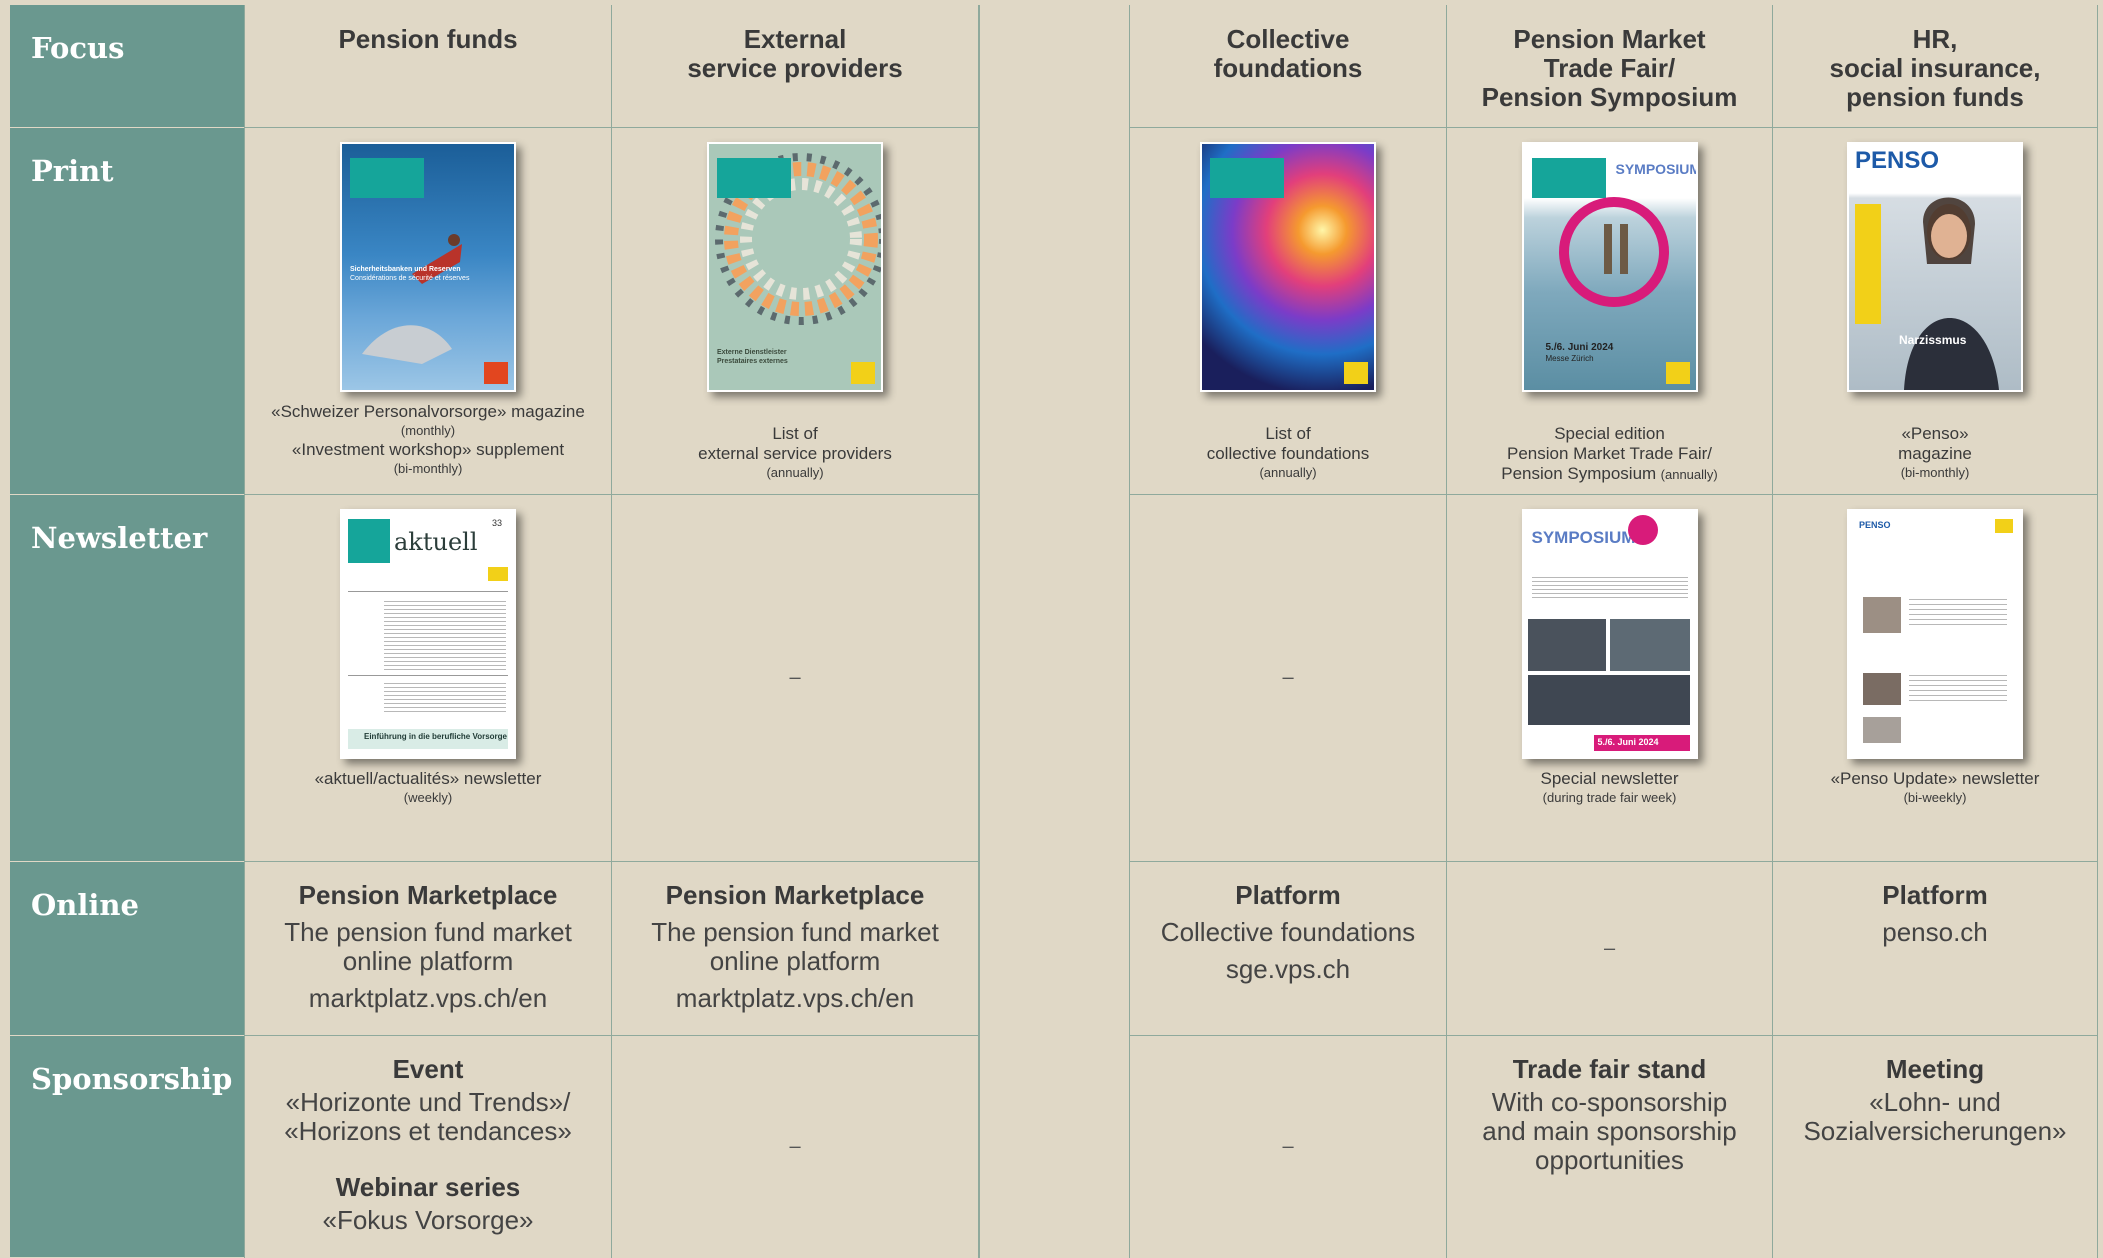  I want to click on row-label-print: Print, so click(127, 311).